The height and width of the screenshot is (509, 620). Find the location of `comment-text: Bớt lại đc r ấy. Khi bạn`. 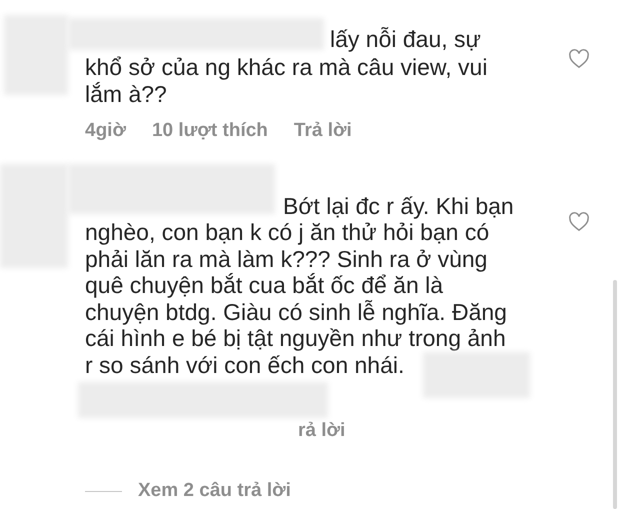

comment-text: Bớt lại đc r ấy. Khi bạn is located at coordinates (398, 205).